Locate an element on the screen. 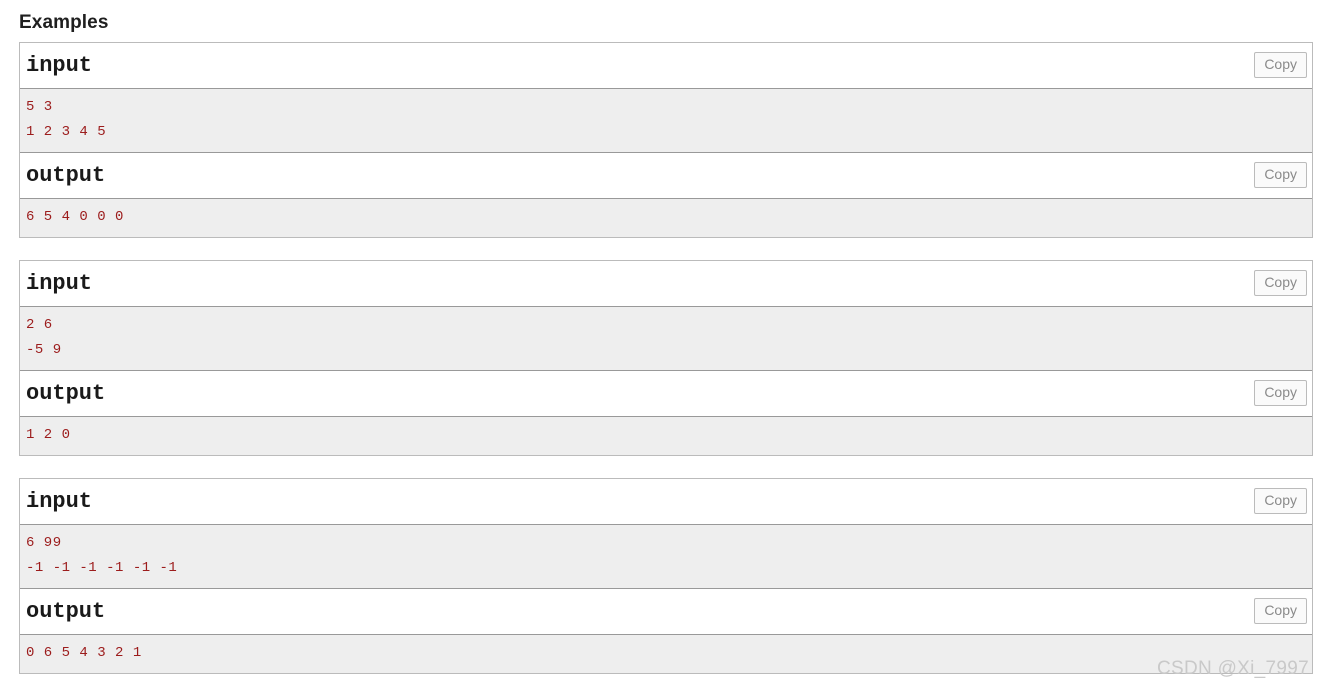 This screenshot has height=692, width=1333. input-header-3: input Copy is located at coordinates (666, 501).